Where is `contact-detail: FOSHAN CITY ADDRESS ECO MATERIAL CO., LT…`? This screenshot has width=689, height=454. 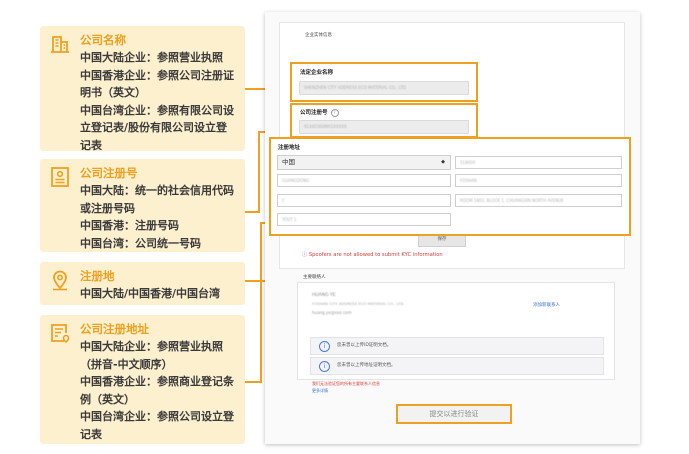 contact-detail: FOSHAN CITY ADDRESS ECO MATERIAL CO., LT… is located at coordinates (358, 303).